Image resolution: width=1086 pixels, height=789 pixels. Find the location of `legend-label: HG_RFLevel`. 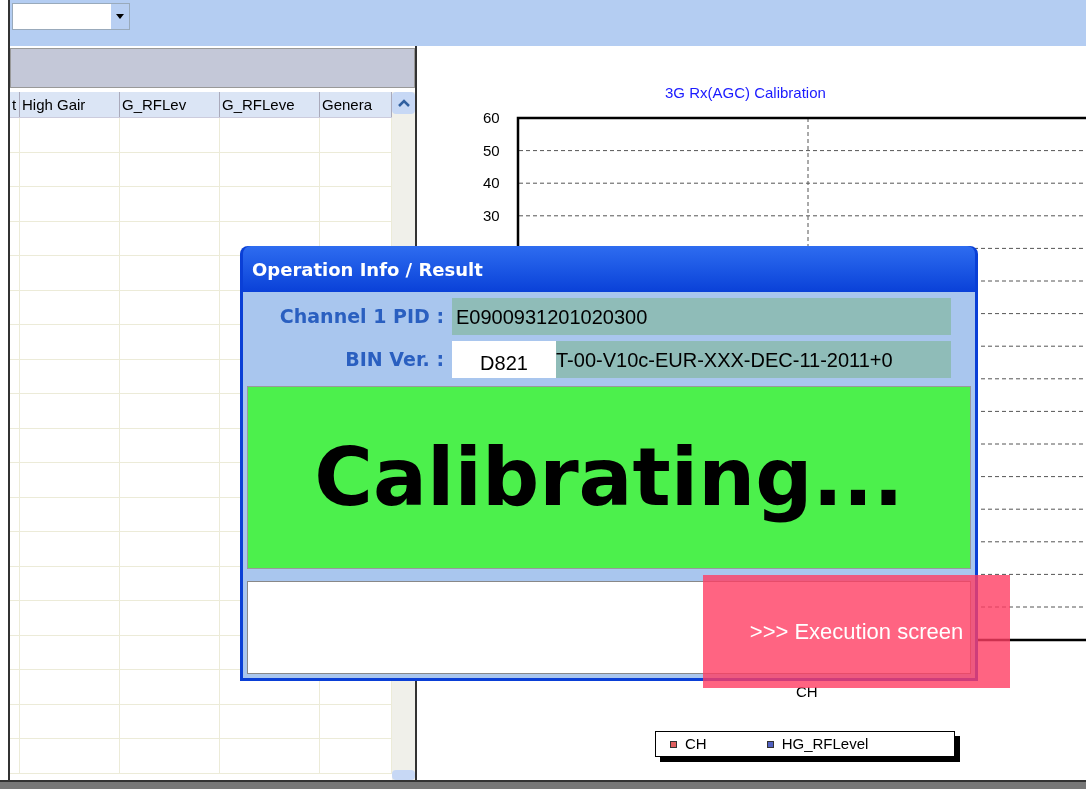

legend-label: HG_RFLevel is located at coordinates (825, 743).